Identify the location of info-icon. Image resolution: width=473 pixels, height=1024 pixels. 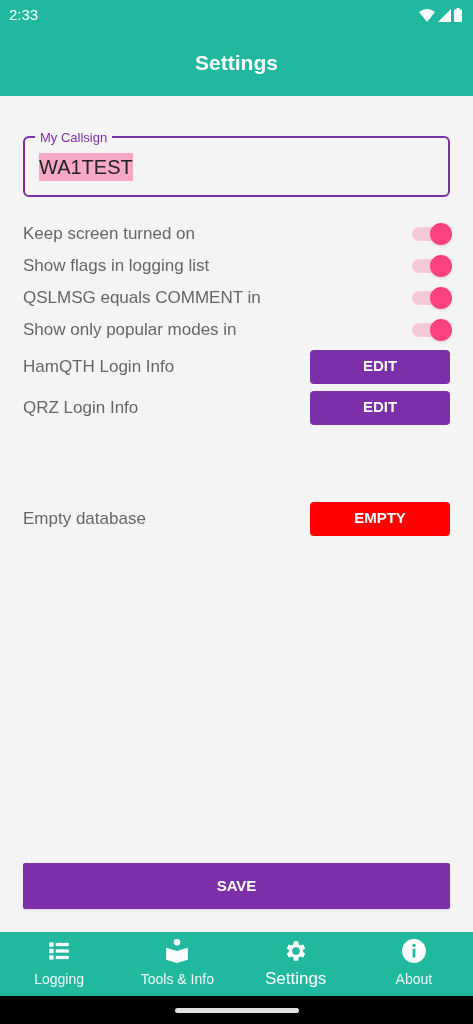
(413, 951).